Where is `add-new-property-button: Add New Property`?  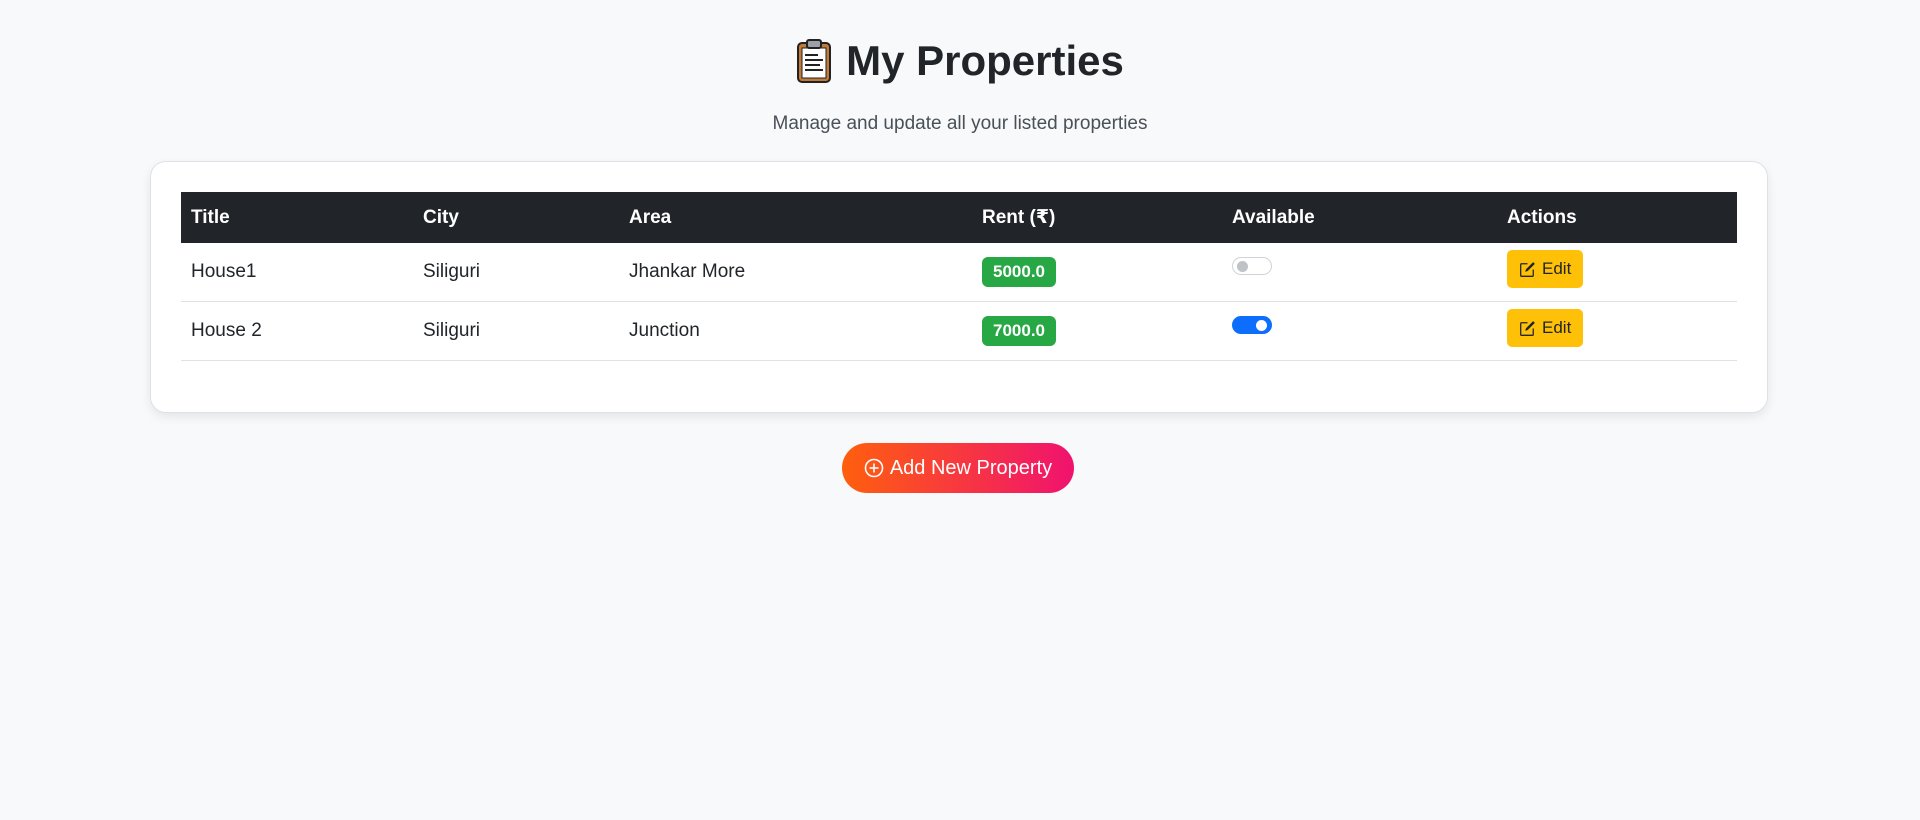
add-new-property-button: Add New Property is located at coordinates (958, 468).